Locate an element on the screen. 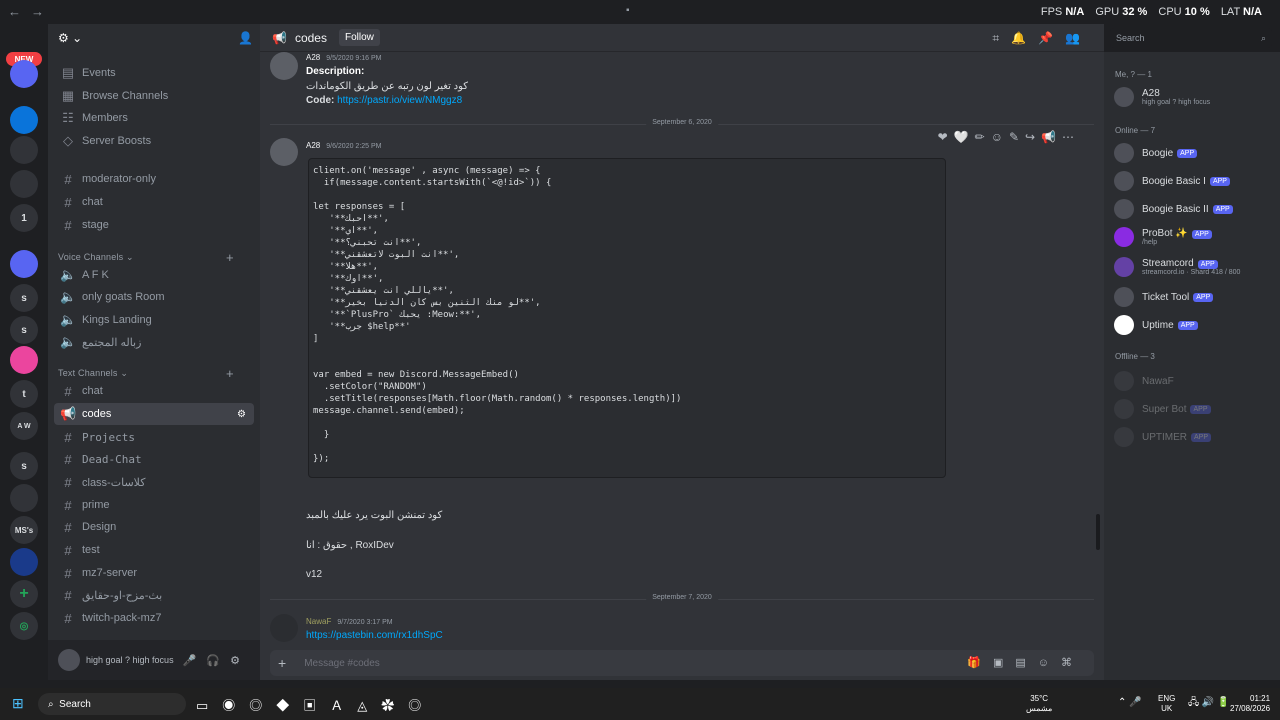  channel-moderator-only: # moderator-only is located at coordinates (154, 179).